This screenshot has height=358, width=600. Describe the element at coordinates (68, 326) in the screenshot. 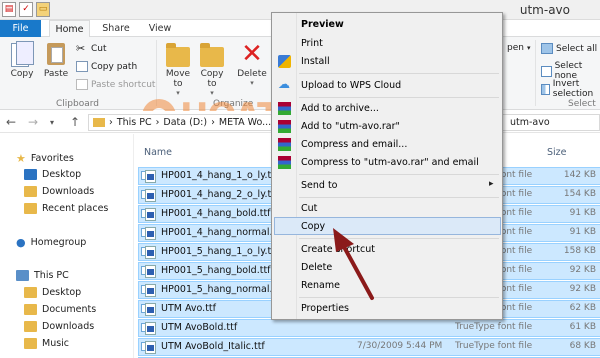

I see `nav-pc-downloads-label: Downloads` at that location.